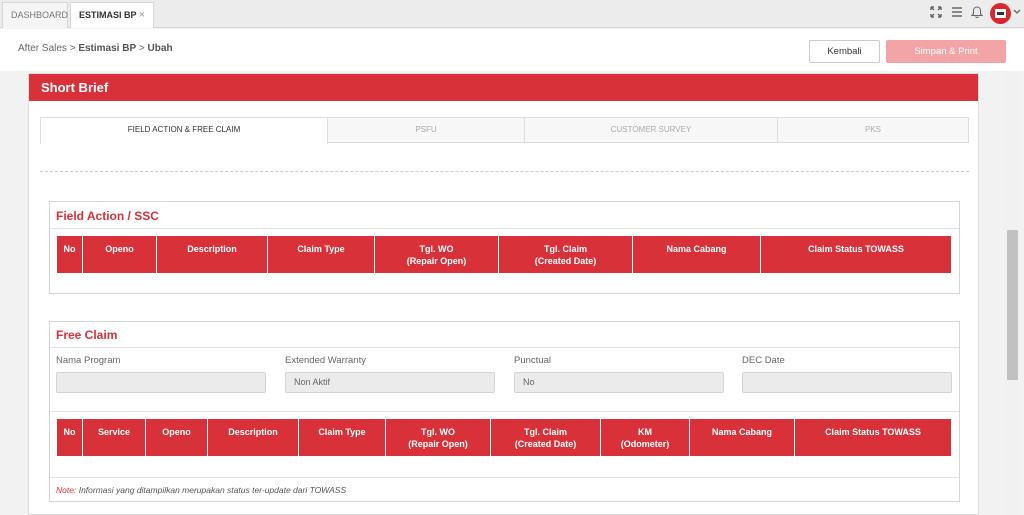 Image resolution: width=1024 pixels, height=515 pixels. Describe the element at coordinates (645, 437) in the screenshot. I see `col-km: KM (Odometer)` at that location.